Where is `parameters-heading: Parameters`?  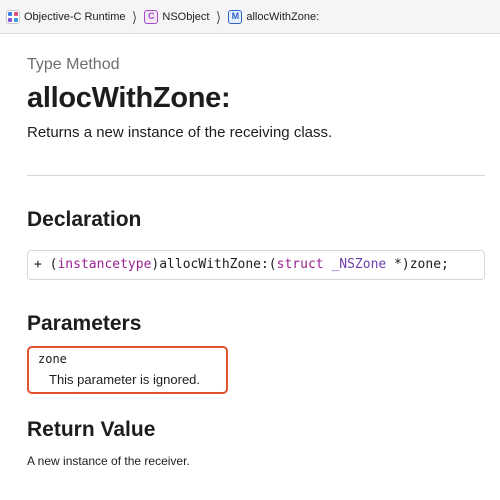 parameters-heading: Parameters is located at coordinates (84, 323).